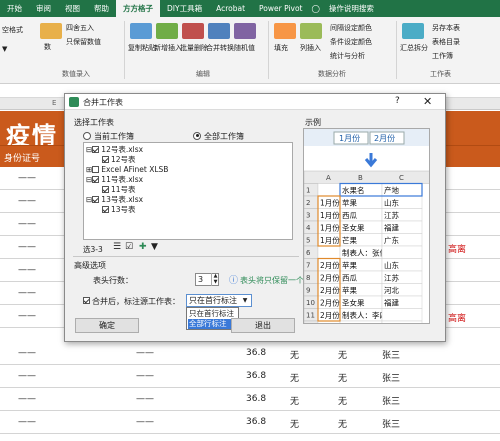  What do you see at coordinates (442, 56) in the screenshot?
I see `workbook-button: 工作簿` at bounding box center [442, 56].